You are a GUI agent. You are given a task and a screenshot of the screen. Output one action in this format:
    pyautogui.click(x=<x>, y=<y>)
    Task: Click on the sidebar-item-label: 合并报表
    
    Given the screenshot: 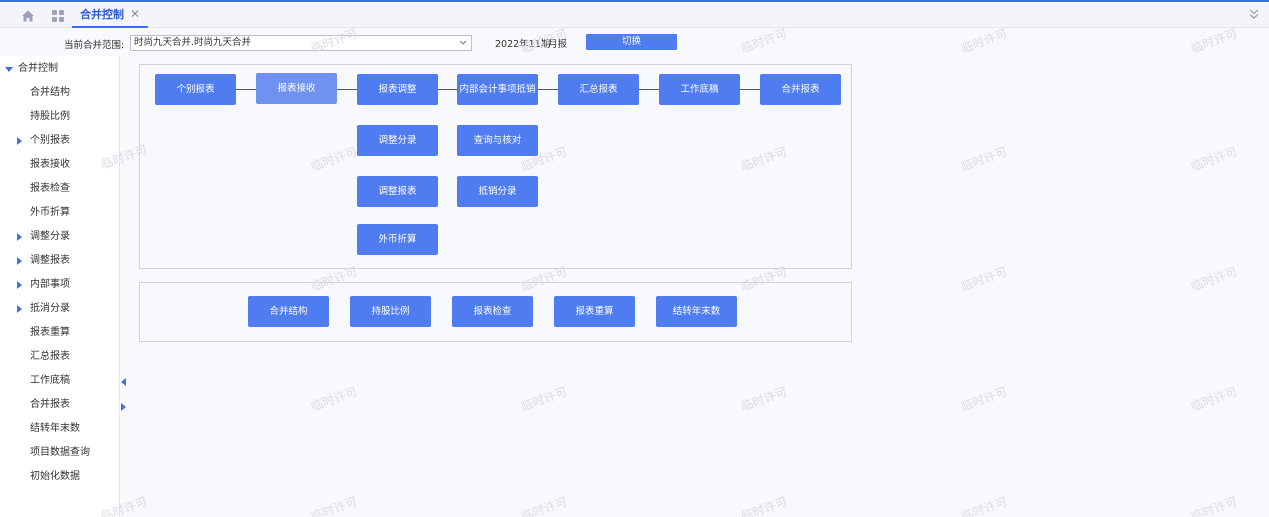 What is the action you would take?
    pyautogui.click(x=50, y=404)
    